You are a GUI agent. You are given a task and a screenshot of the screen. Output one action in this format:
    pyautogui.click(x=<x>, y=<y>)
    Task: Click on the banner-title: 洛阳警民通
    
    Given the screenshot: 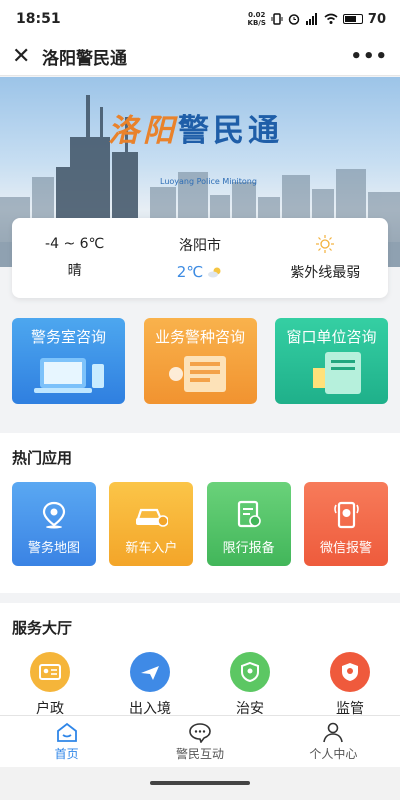 What is the action you would take?
    pyautogui.click(x=195, y=127)
    